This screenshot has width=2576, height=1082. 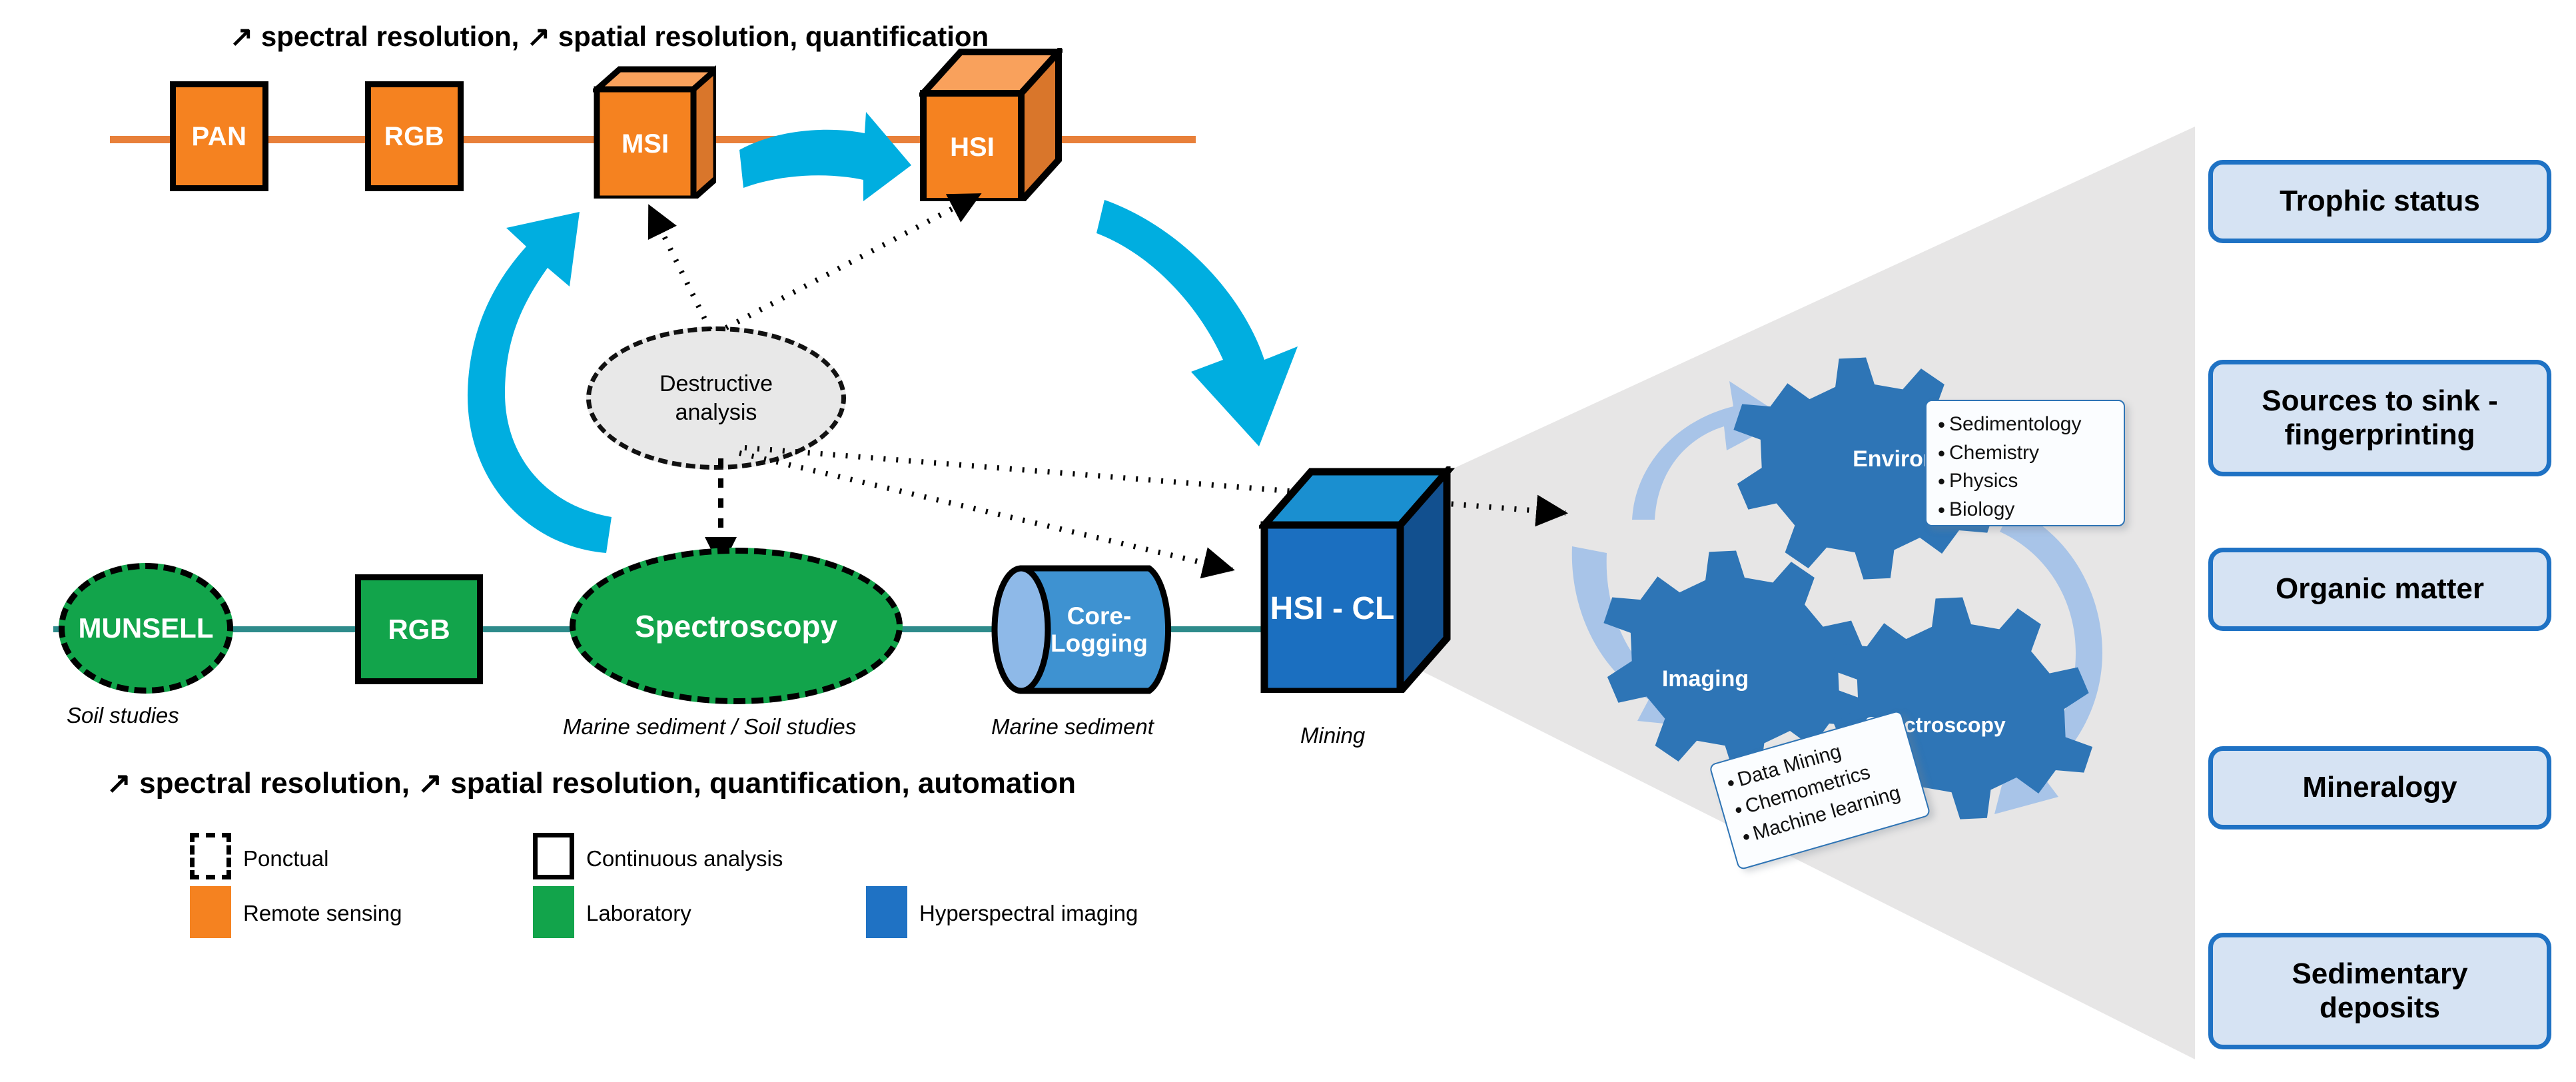 I want to click on node-core-logging: Core- Logging, so click(x=1083, y=629).